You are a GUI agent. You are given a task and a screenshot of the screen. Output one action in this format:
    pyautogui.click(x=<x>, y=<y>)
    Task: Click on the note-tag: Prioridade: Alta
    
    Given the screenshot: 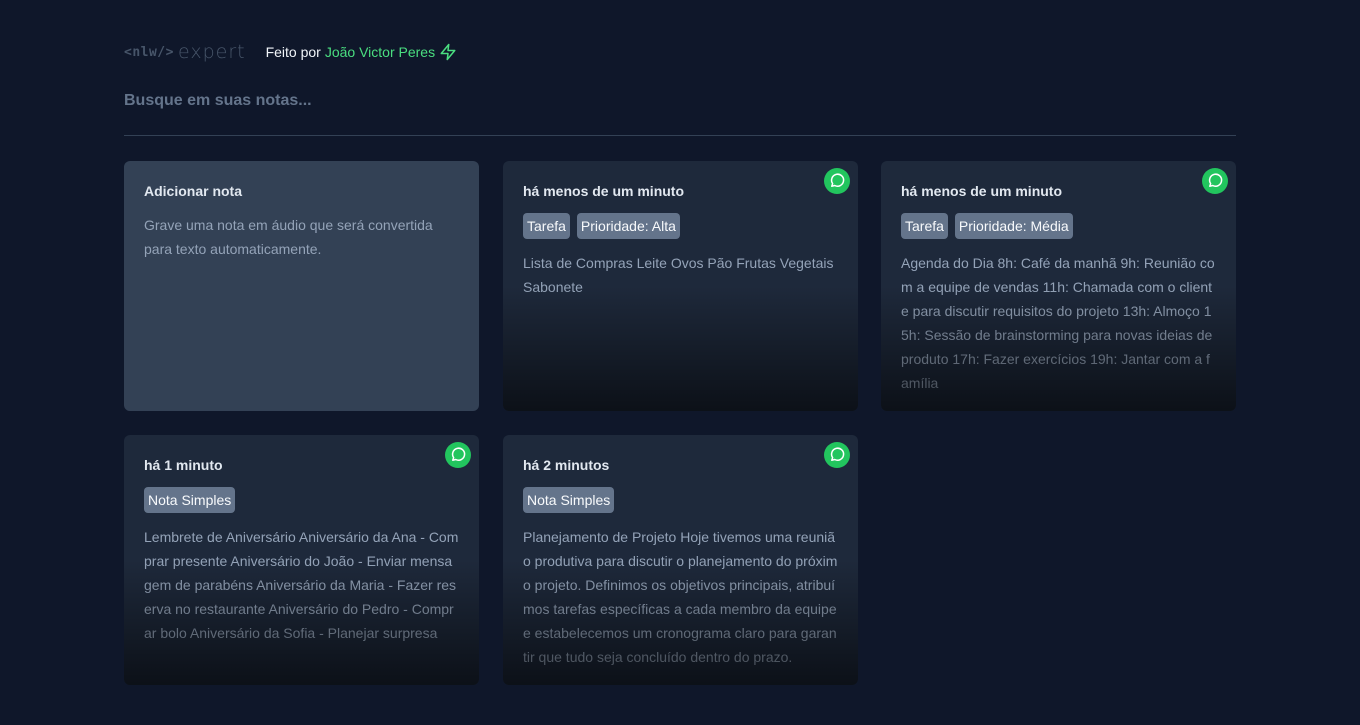 What is the action you would take?
    pyautogui.click(x=628, y=226)
    